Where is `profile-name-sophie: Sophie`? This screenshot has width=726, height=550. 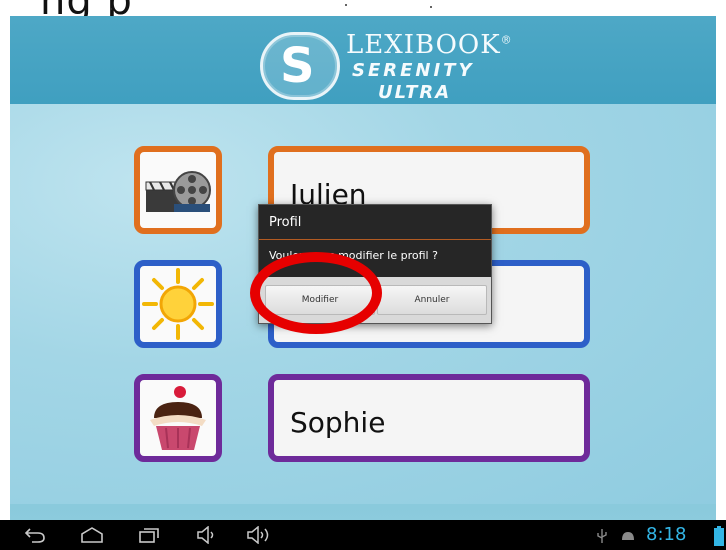 profile-name-sophie: Sophie is located at coordinates (429, 418).